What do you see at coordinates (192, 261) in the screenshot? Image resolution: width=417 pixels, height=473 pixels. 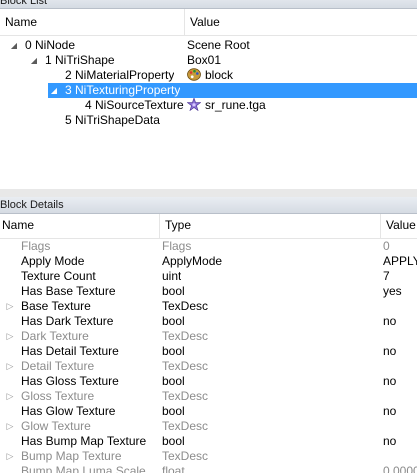 I see `detail-type: ApplyMode` at bounding box center [192, 261].